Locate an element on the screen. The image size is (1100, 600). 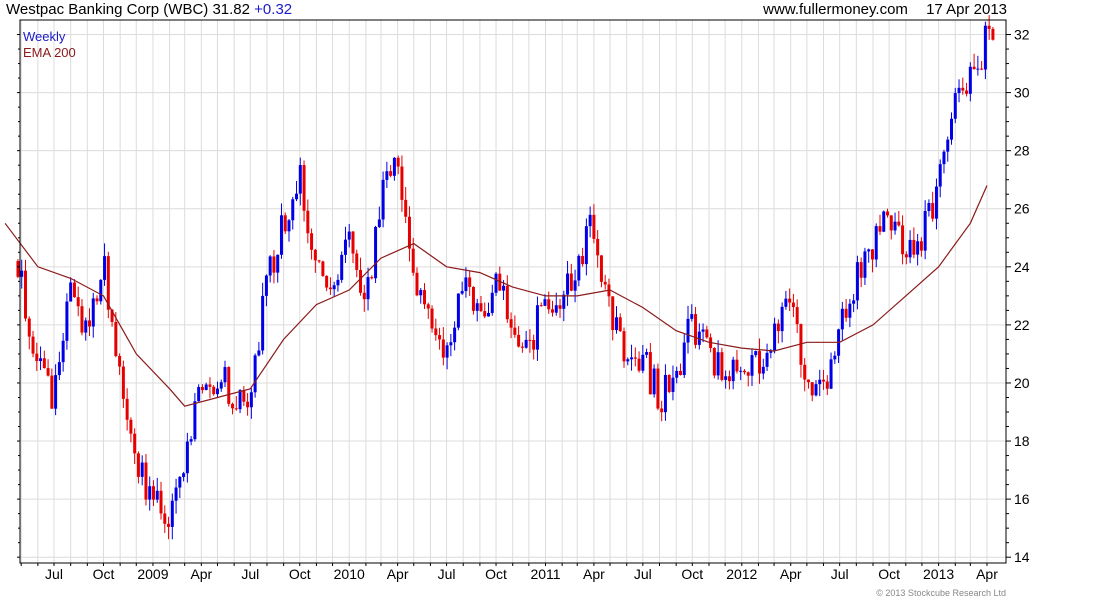
x-tick-label: 2010 is located at coordinates (349, 574).